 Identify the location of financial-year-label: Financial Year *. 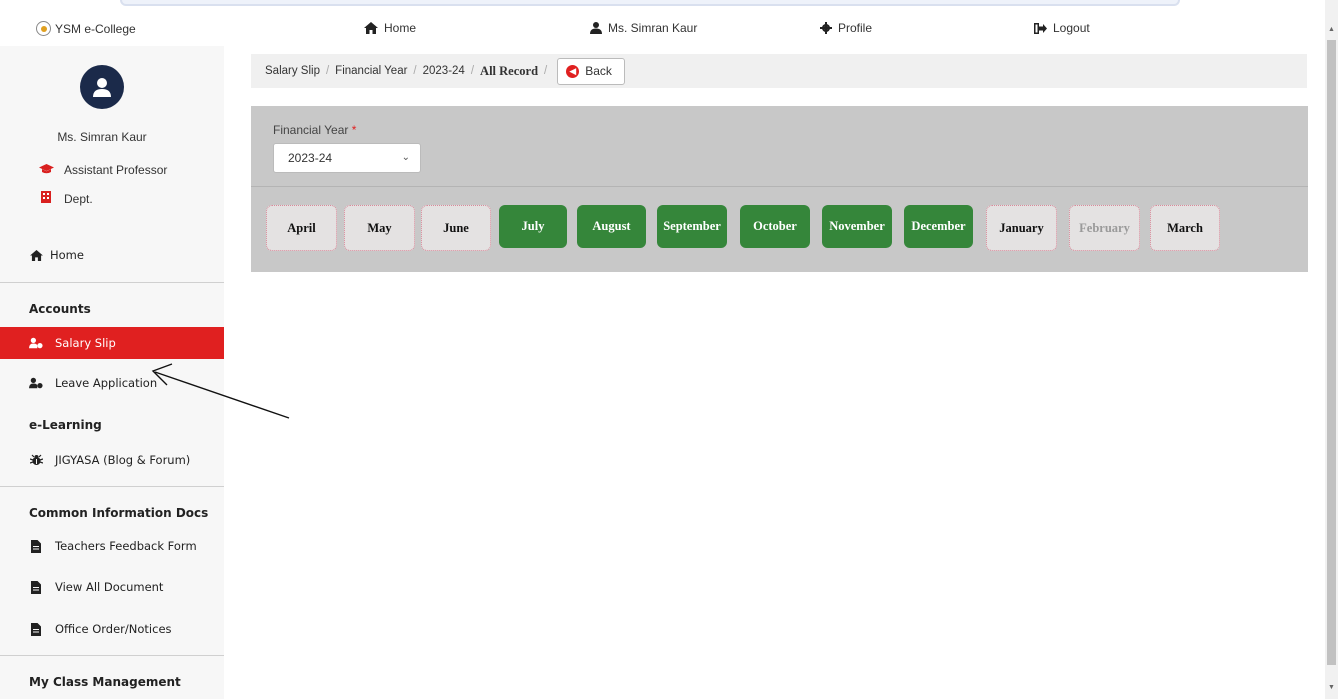
(314, 130).